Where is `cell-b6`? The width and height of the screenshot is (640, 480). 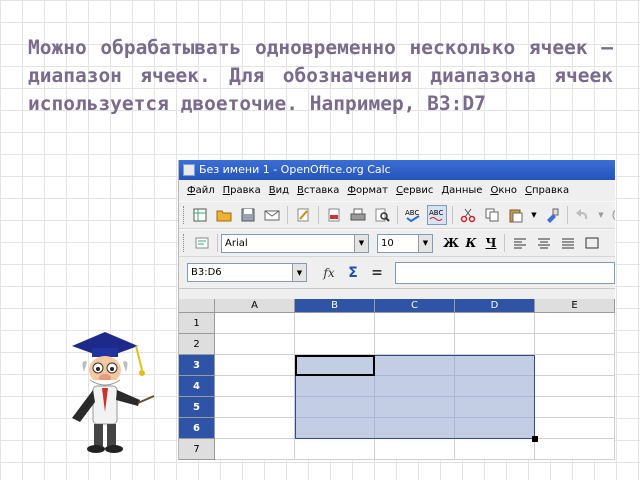 cell-b6 is located at coordinates (335, 428).